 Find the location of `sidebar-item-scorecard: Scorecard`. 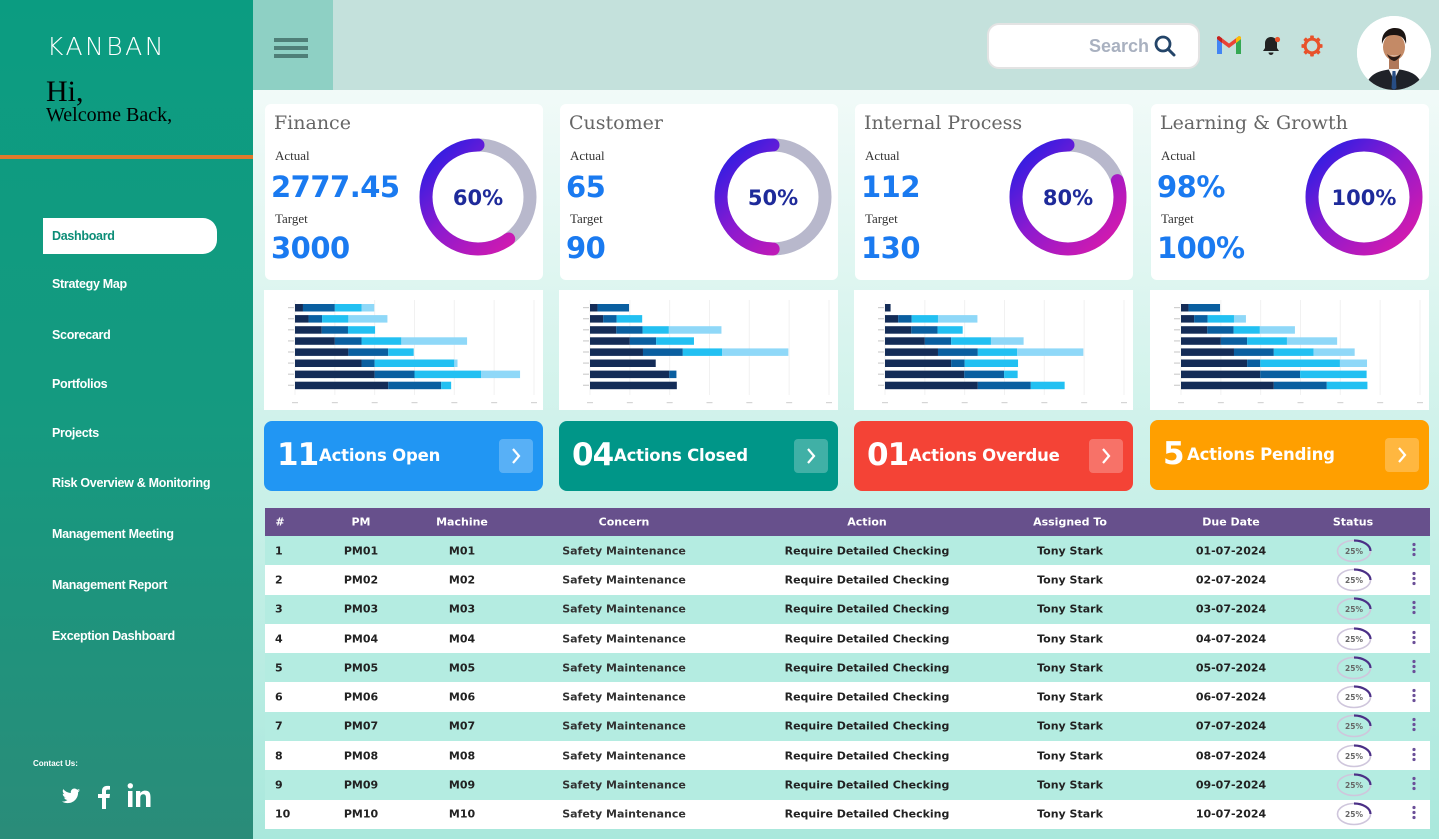

sidebar-item-scorecard: Scorecard is located at coordinates (130, 335).